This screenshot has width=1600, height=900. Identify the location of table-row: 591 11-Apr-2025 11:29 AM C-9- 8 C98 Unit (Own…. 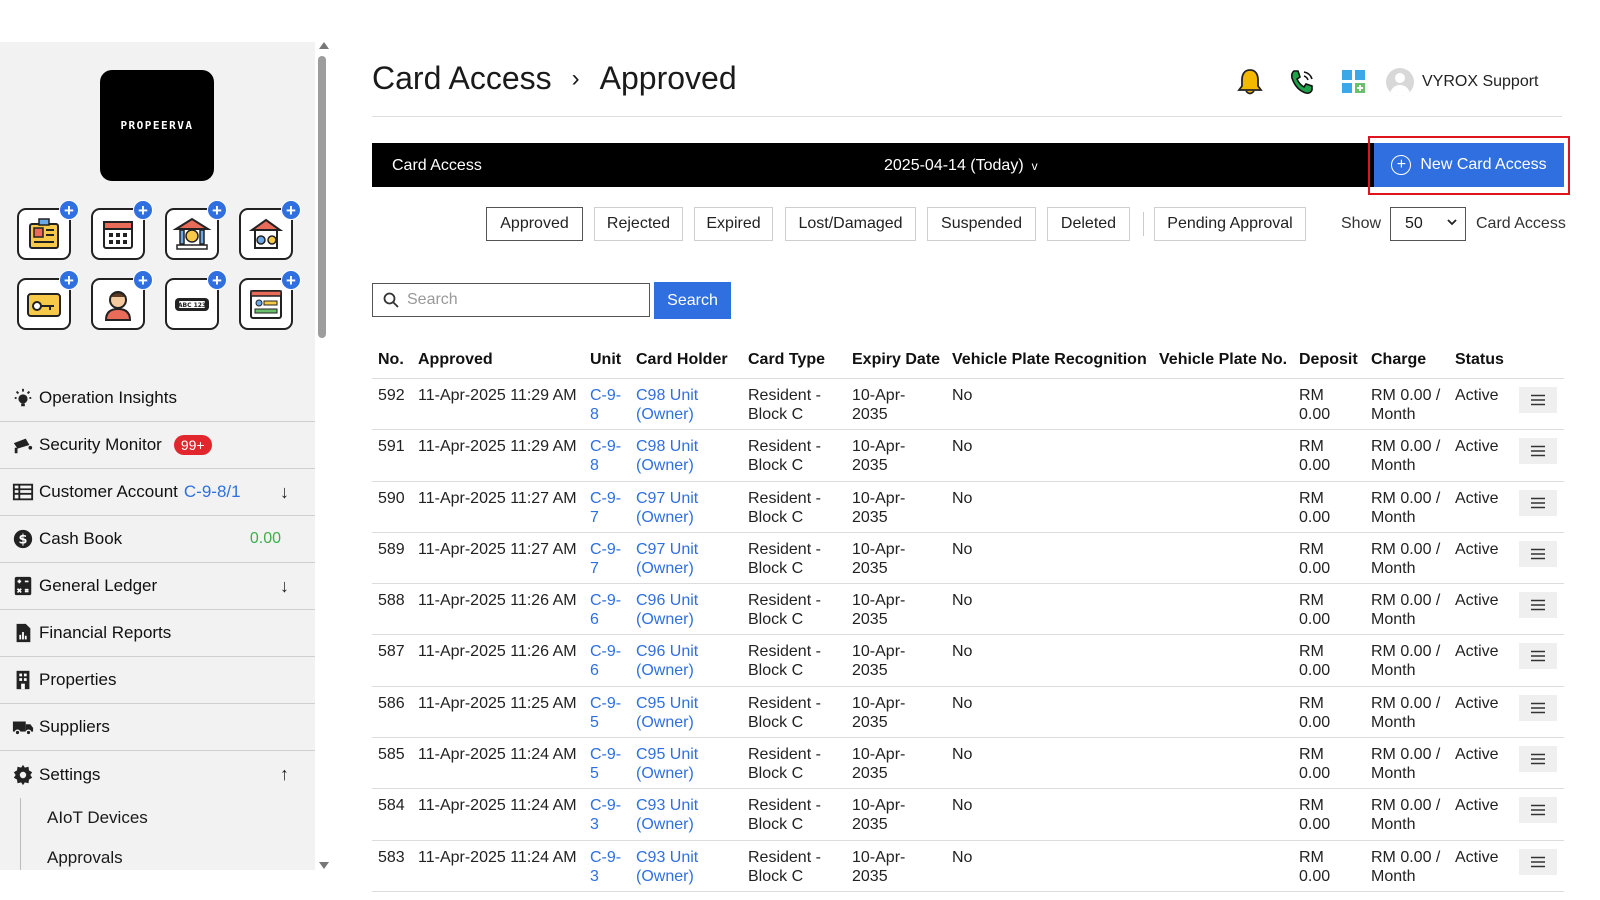
(968, 456).